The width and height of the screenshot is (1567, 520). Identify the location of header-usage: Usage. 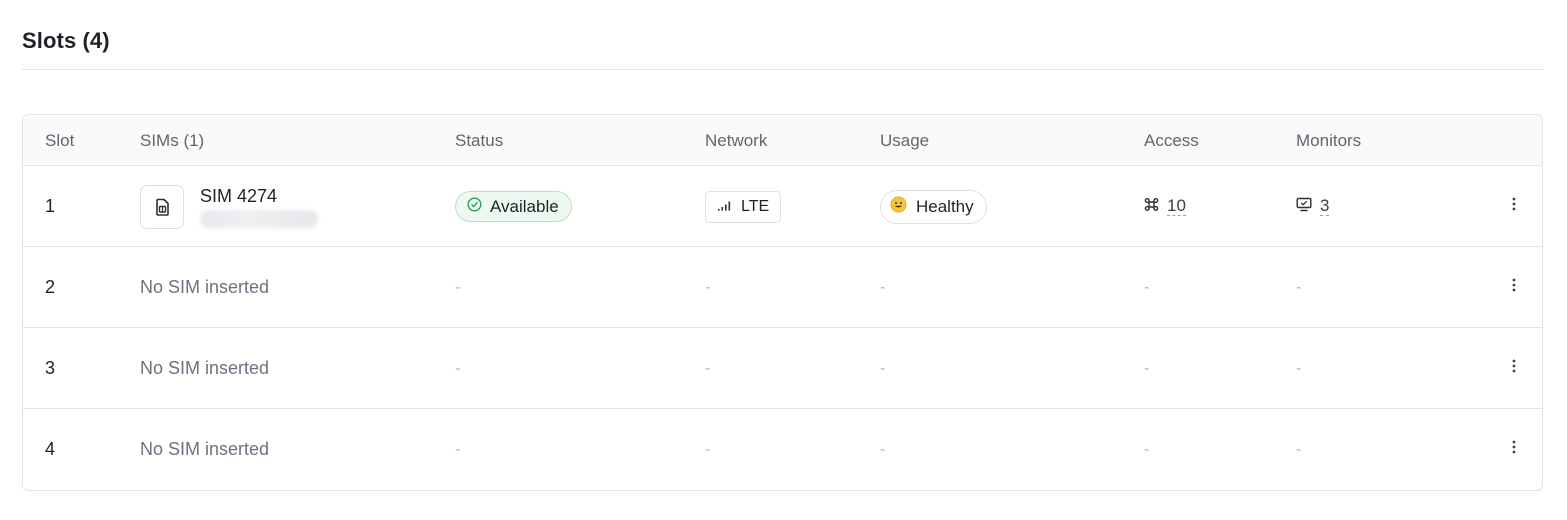
(905, 140).